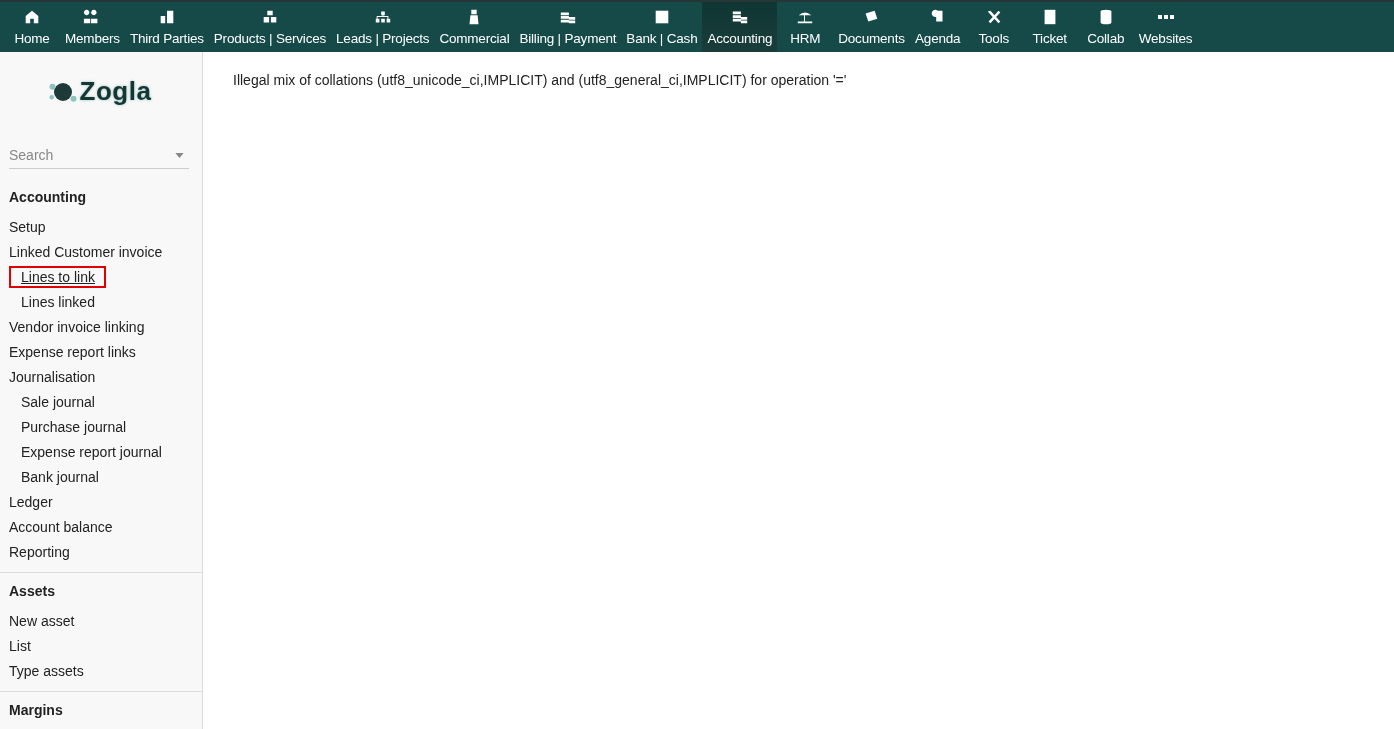  Describe the element at coordinates (740, 27) in the screenshot. I see `menu-tab: Accounting` at that location.